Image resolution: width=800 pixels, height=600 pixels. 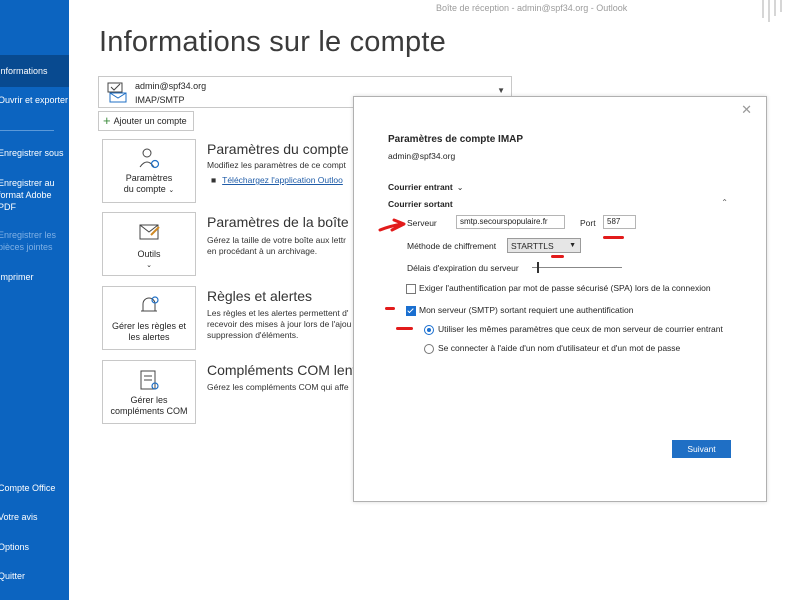 I want to click on sidebar-item-label: Enregistrer les pièces jointes, so click(x=28, y=241).